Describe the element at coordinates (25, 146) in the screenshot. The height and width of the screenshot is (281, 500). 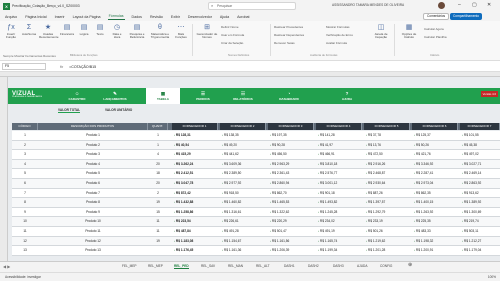
I see `cell-codigo: 2` at that location.